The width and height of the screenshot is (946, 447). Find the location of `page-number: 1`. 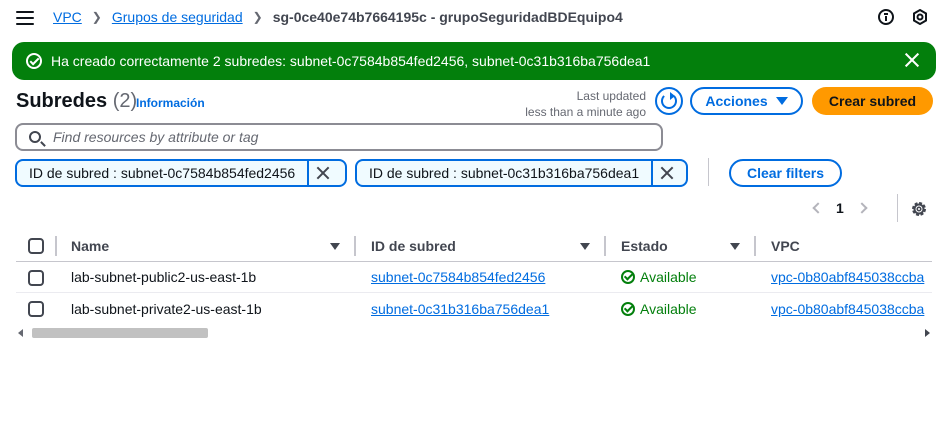

page-number: 1 is located at coordinates (840, 208).